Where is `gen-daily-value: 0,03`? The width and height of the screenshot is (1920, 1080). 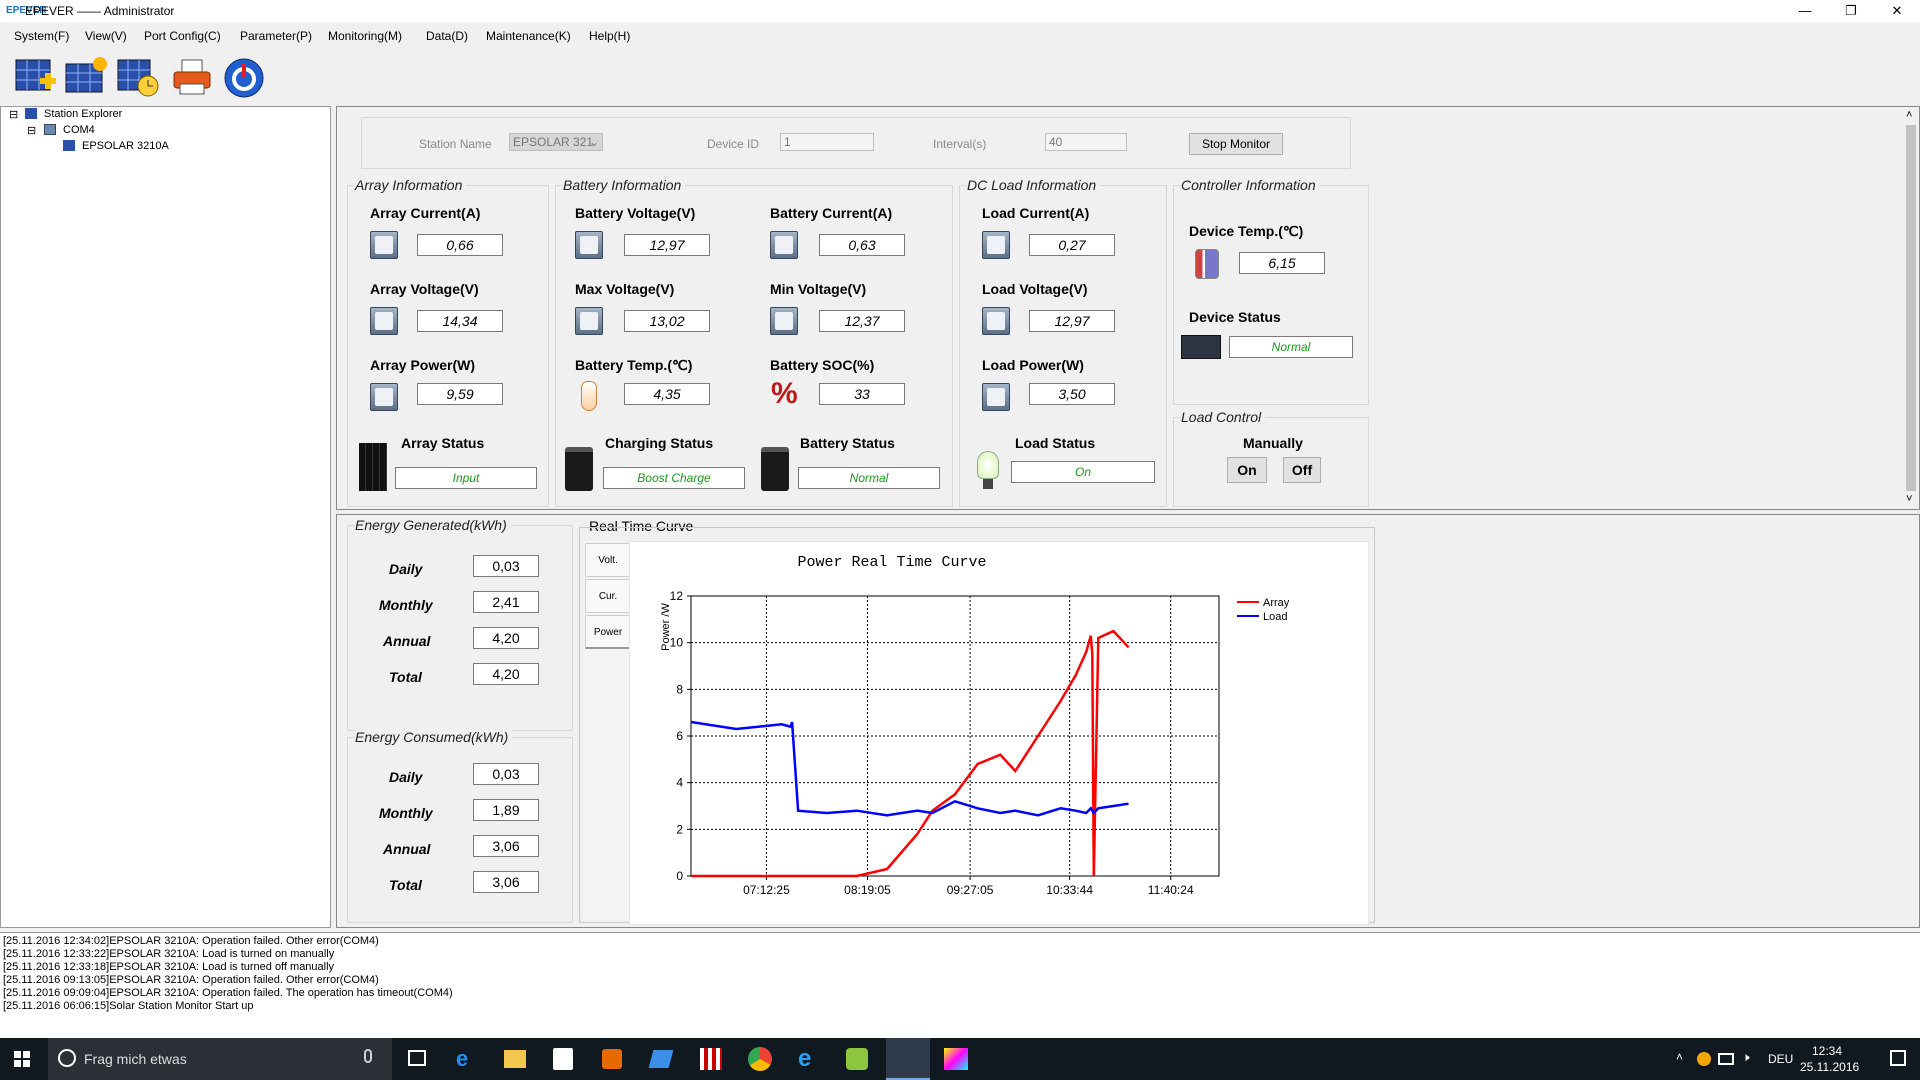 gen-daily-value: 0,03 is located at coordinates (506, 566).